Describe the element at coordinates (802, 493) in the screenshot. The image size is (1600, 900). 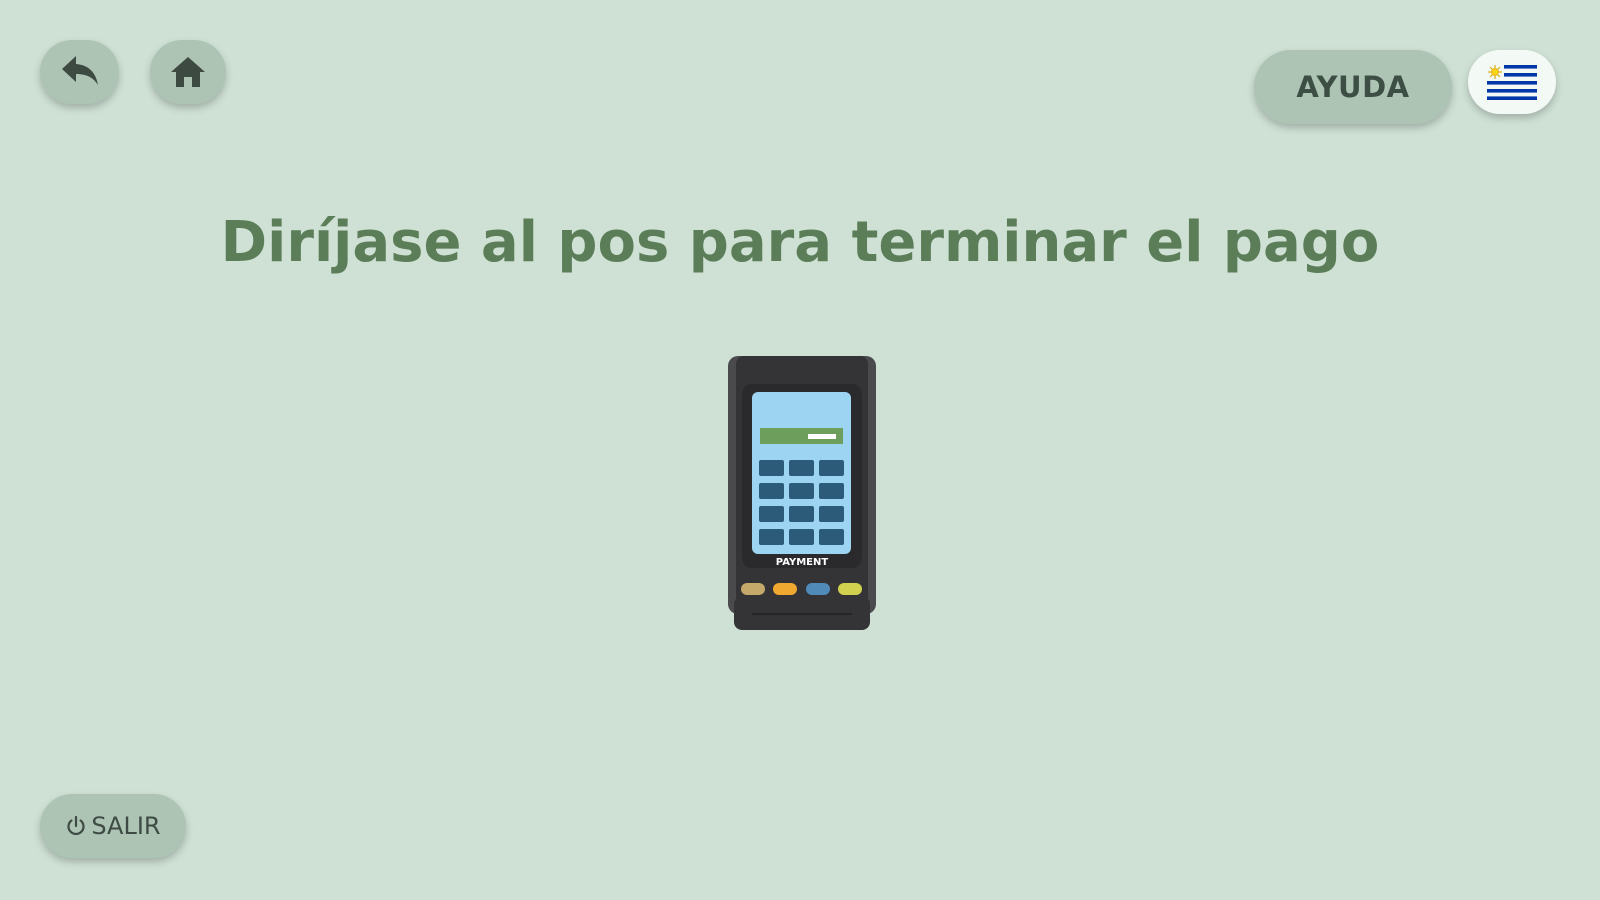
I see `payment-terminal-icon: PAYMENT` at that location.